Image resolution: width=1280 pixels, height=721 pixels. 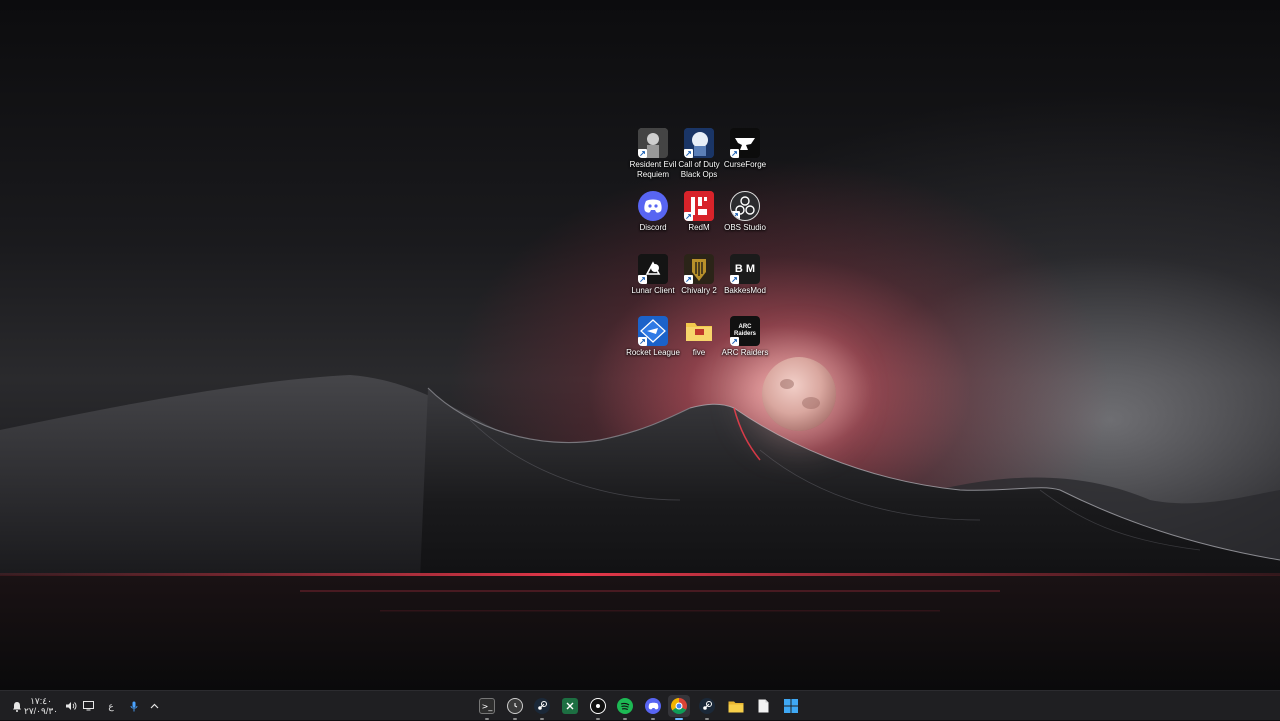 I want to click on language-label: ع, so click(x=111, y=705).